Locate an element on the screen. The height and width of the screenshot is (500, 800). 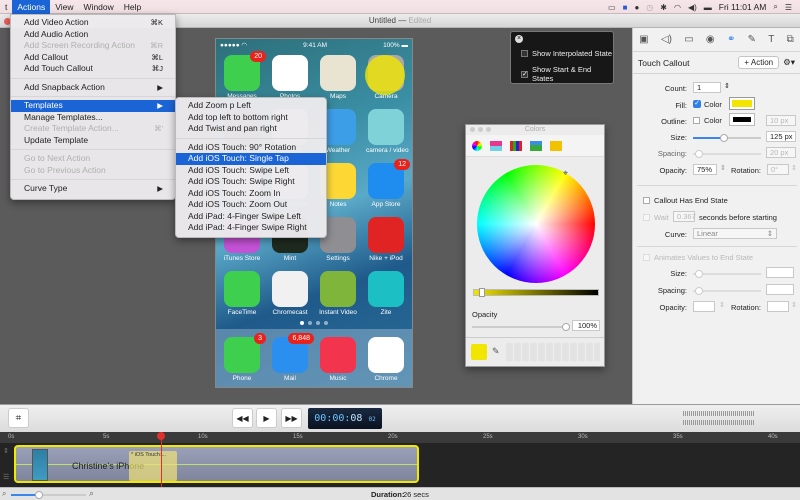
template-menu-item: Add Zoom p Left is located at coordinates (251, 106).